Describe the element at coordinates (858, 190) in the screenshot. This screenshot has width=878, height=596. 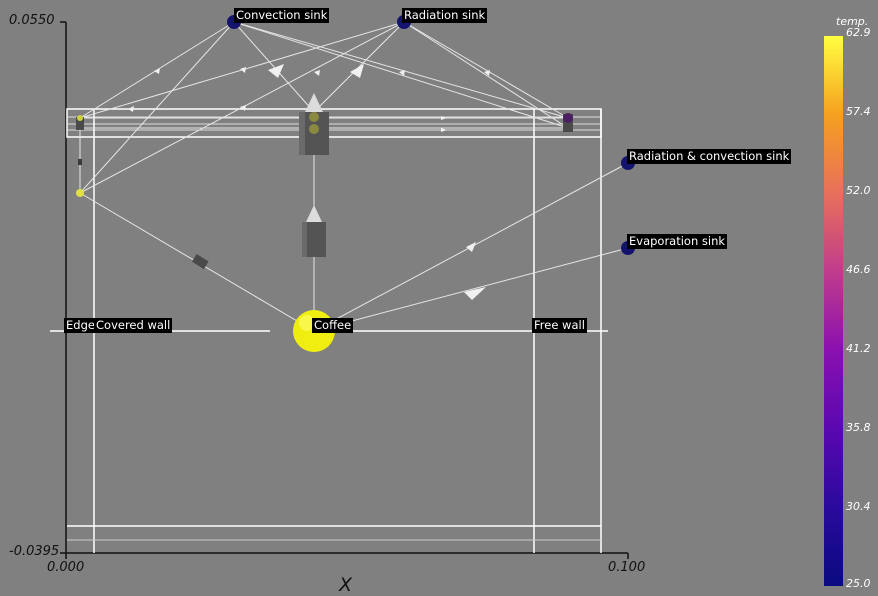
I see `colorbar-tick: 52.0` at that location.